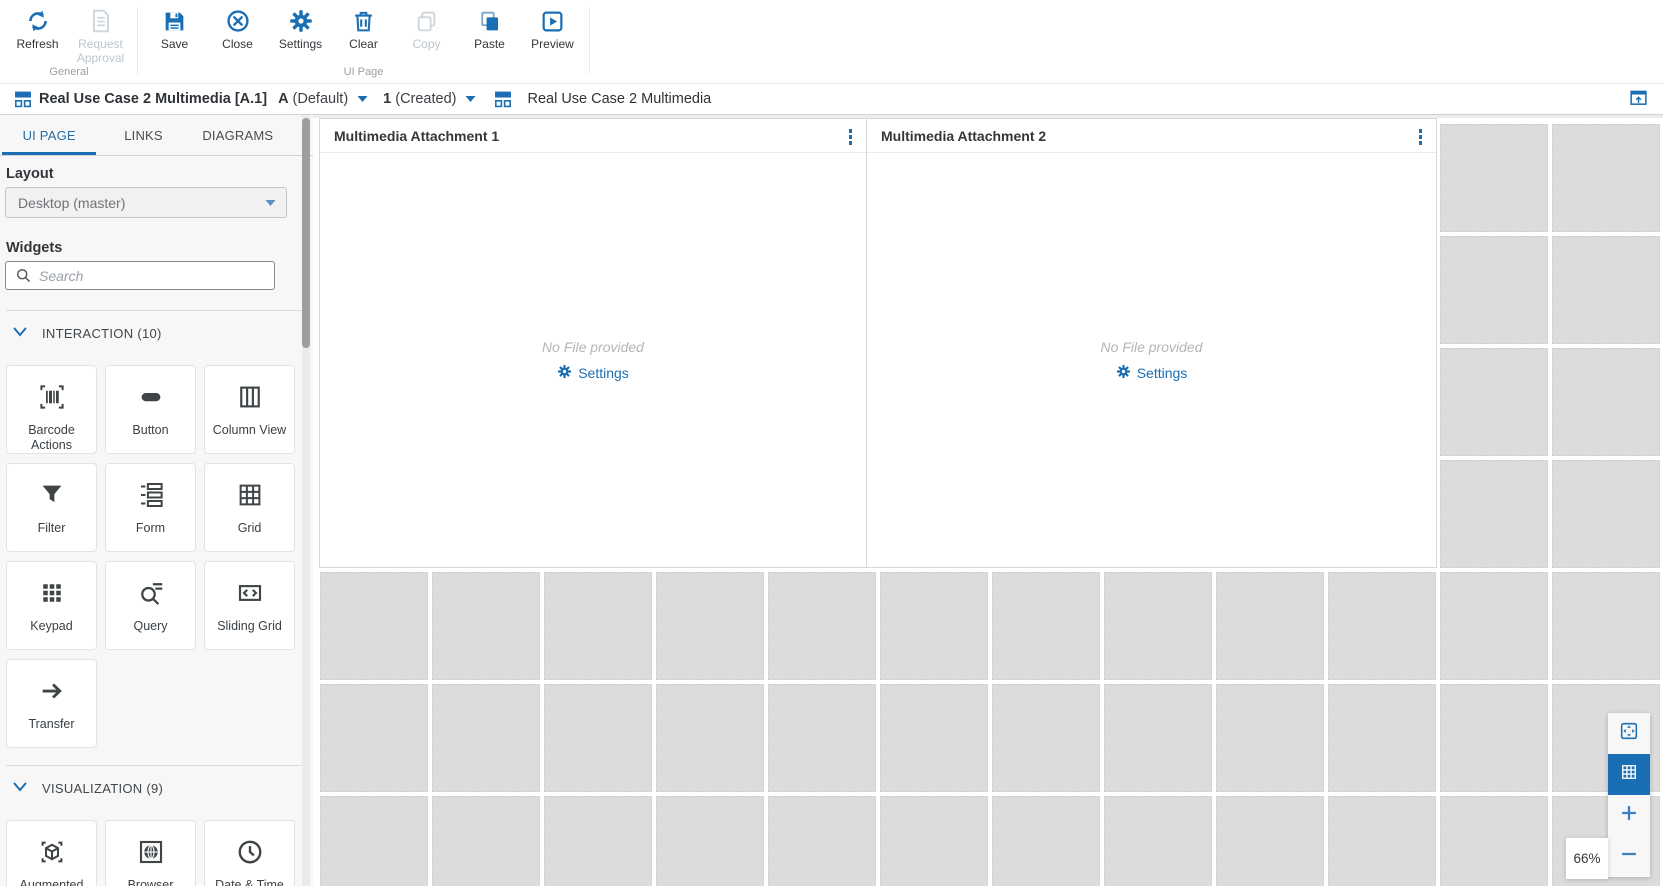  What do you see at coordinates (174, 44) in the screenshot?
I see `ribbon-button-label: Save` at bounding box center [174, 44].